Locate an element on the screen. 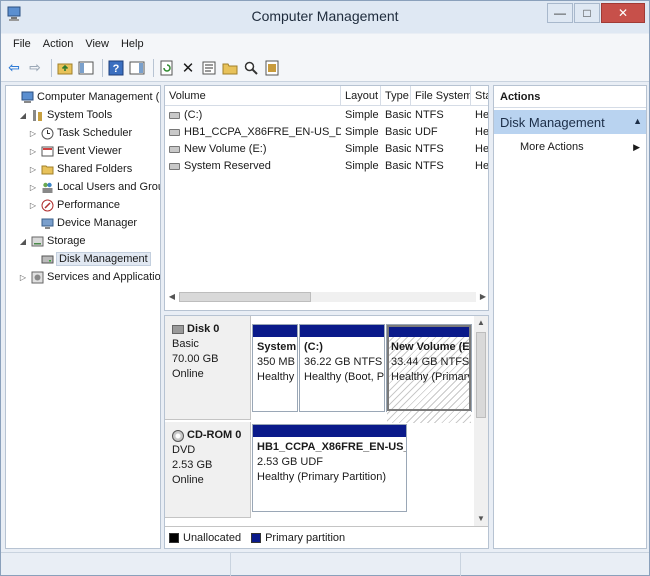 The height and width of the screenshot is (576, 650). cd-rom-0-label: CD-ROM 0 DVD 2.53 GB Online is located at coordinates (208, 470).